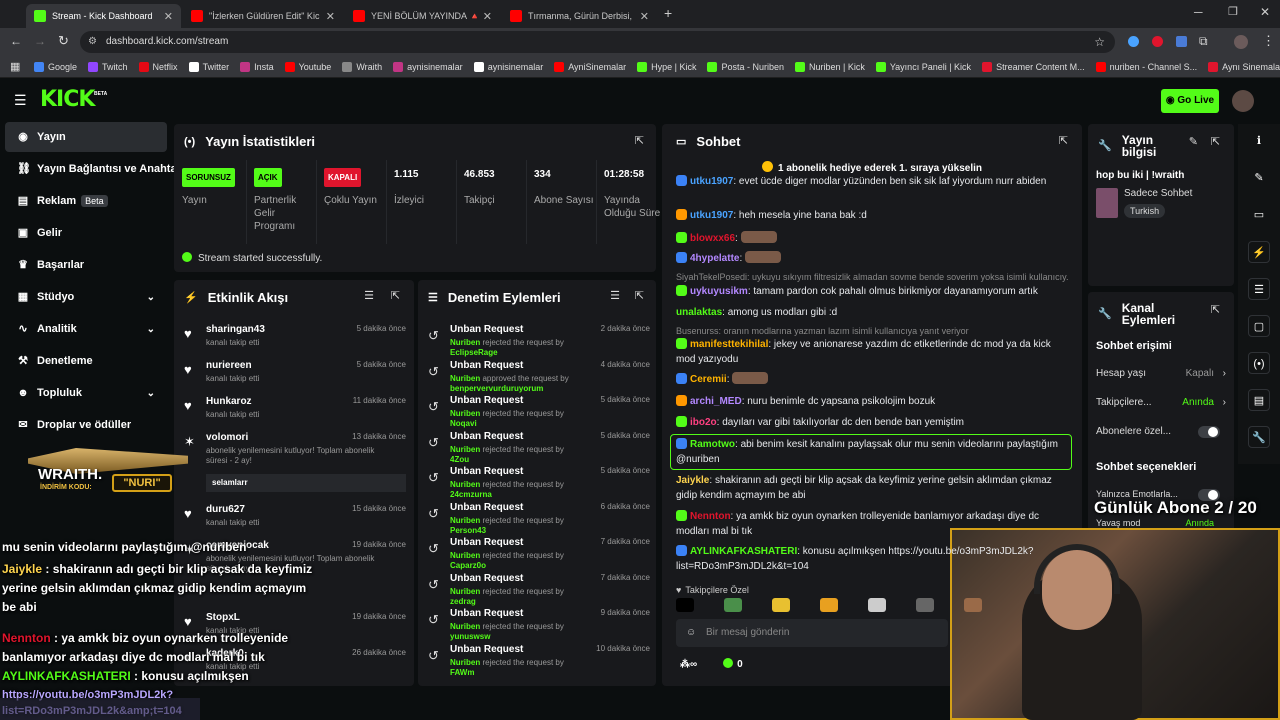 Image resolution: width=1280 pixels, height=720 pixels. I want to click on user-avatar, so click(1243, 101).